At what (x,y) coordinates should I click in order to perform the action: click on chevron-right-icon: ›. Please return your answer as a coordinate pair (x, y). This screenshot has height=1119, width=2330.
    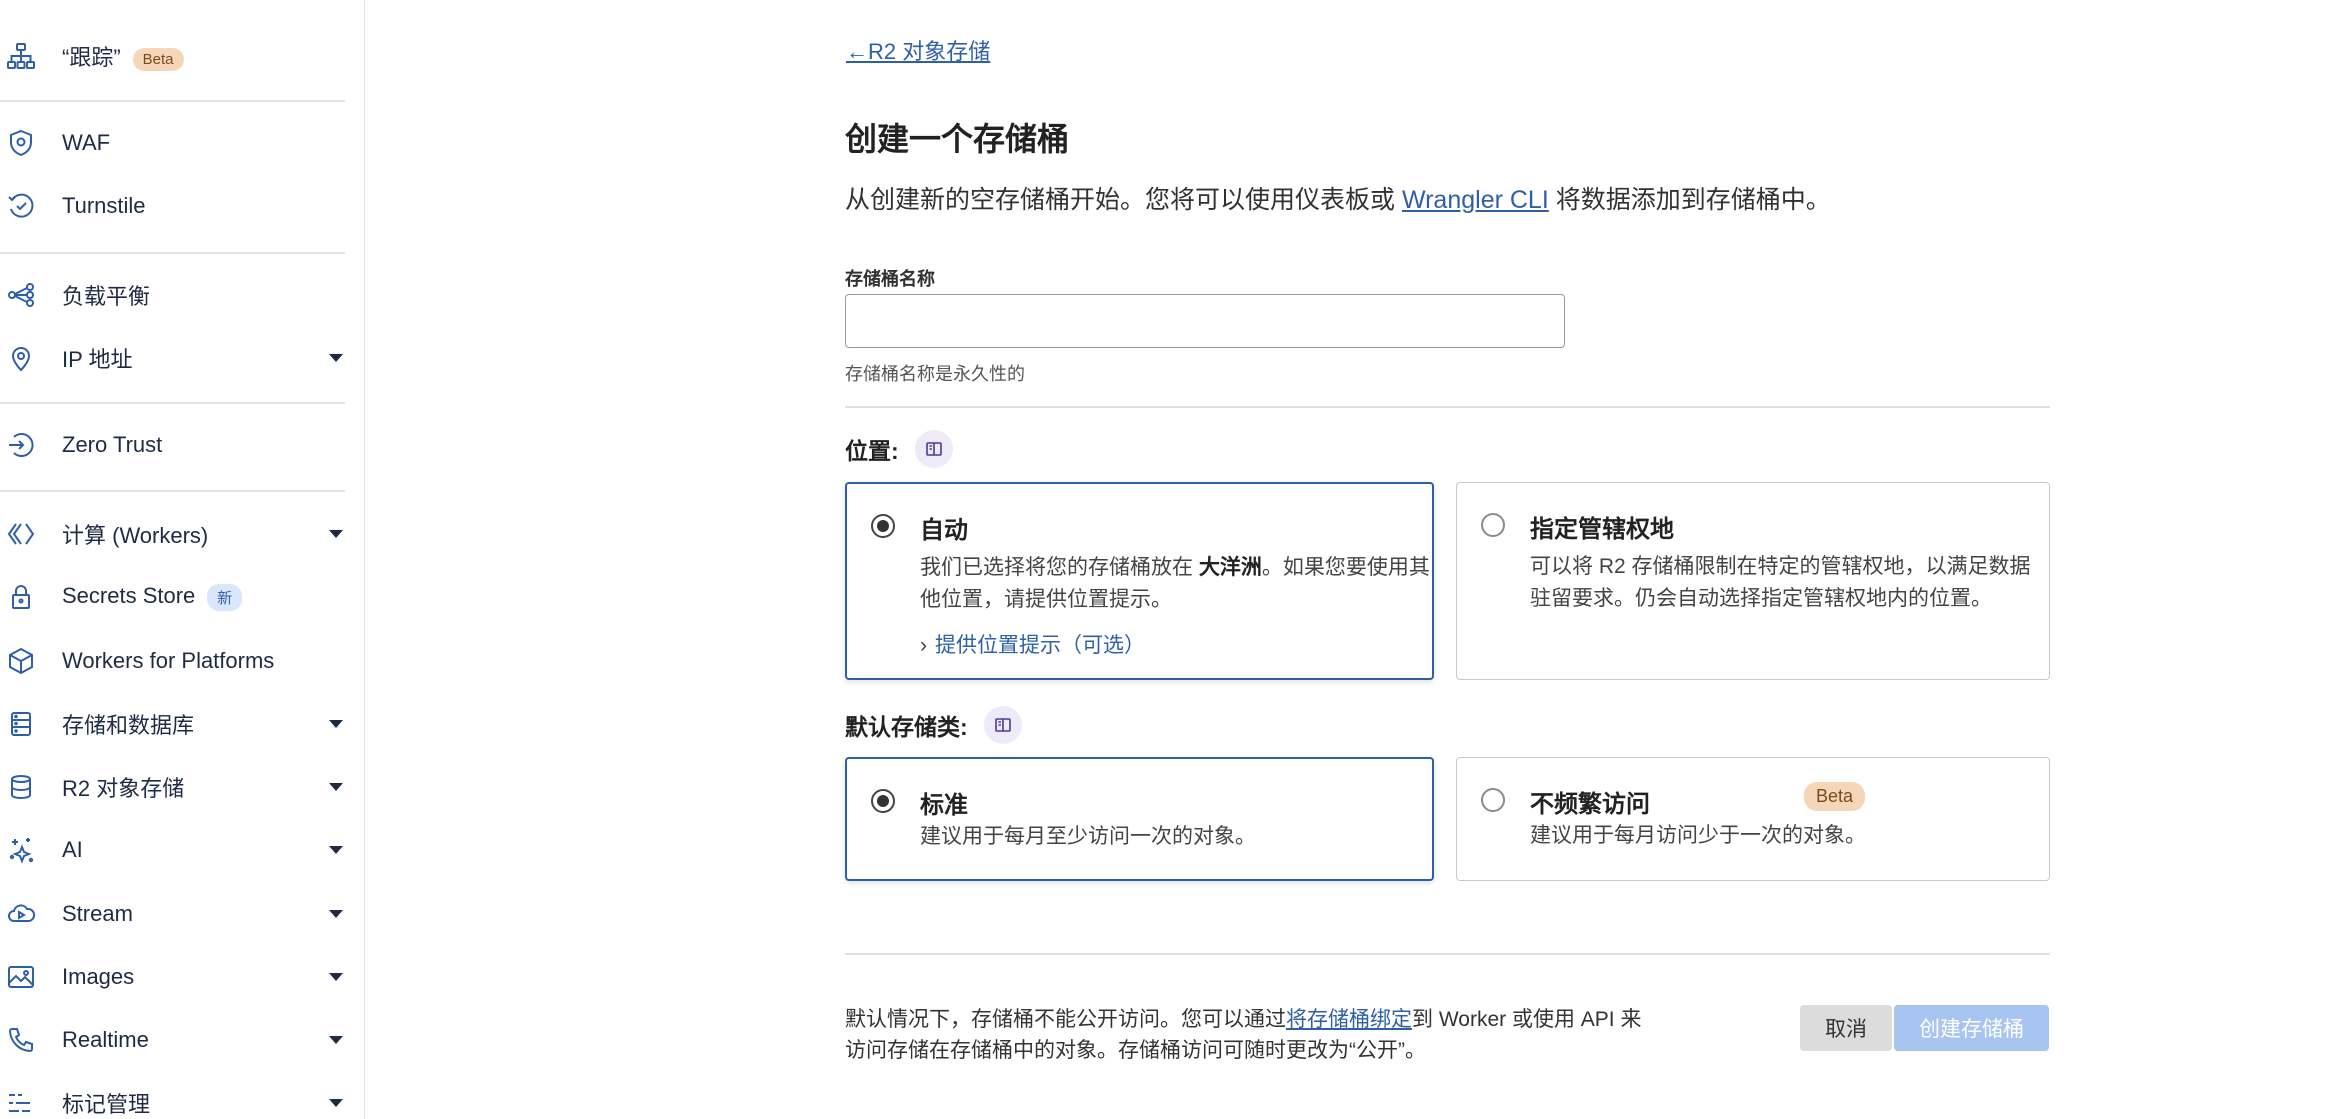
    Looking at the image, I should click on (923, 645).